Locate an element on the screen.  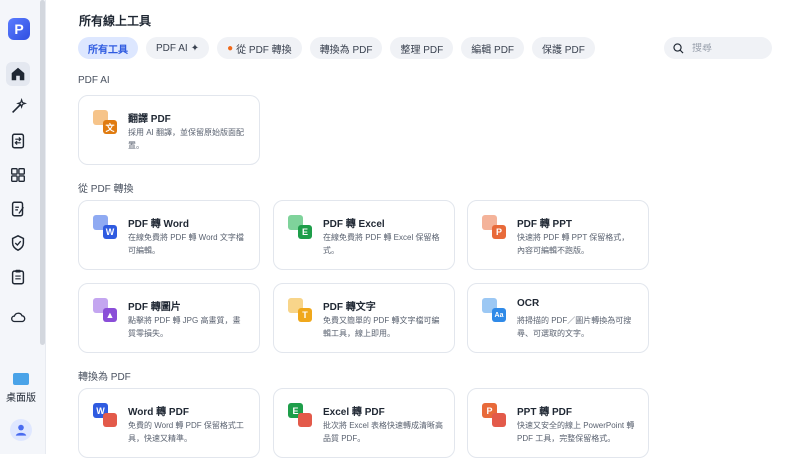
ppt-to-pdf-icon: P is located at coordinates (494, 415).